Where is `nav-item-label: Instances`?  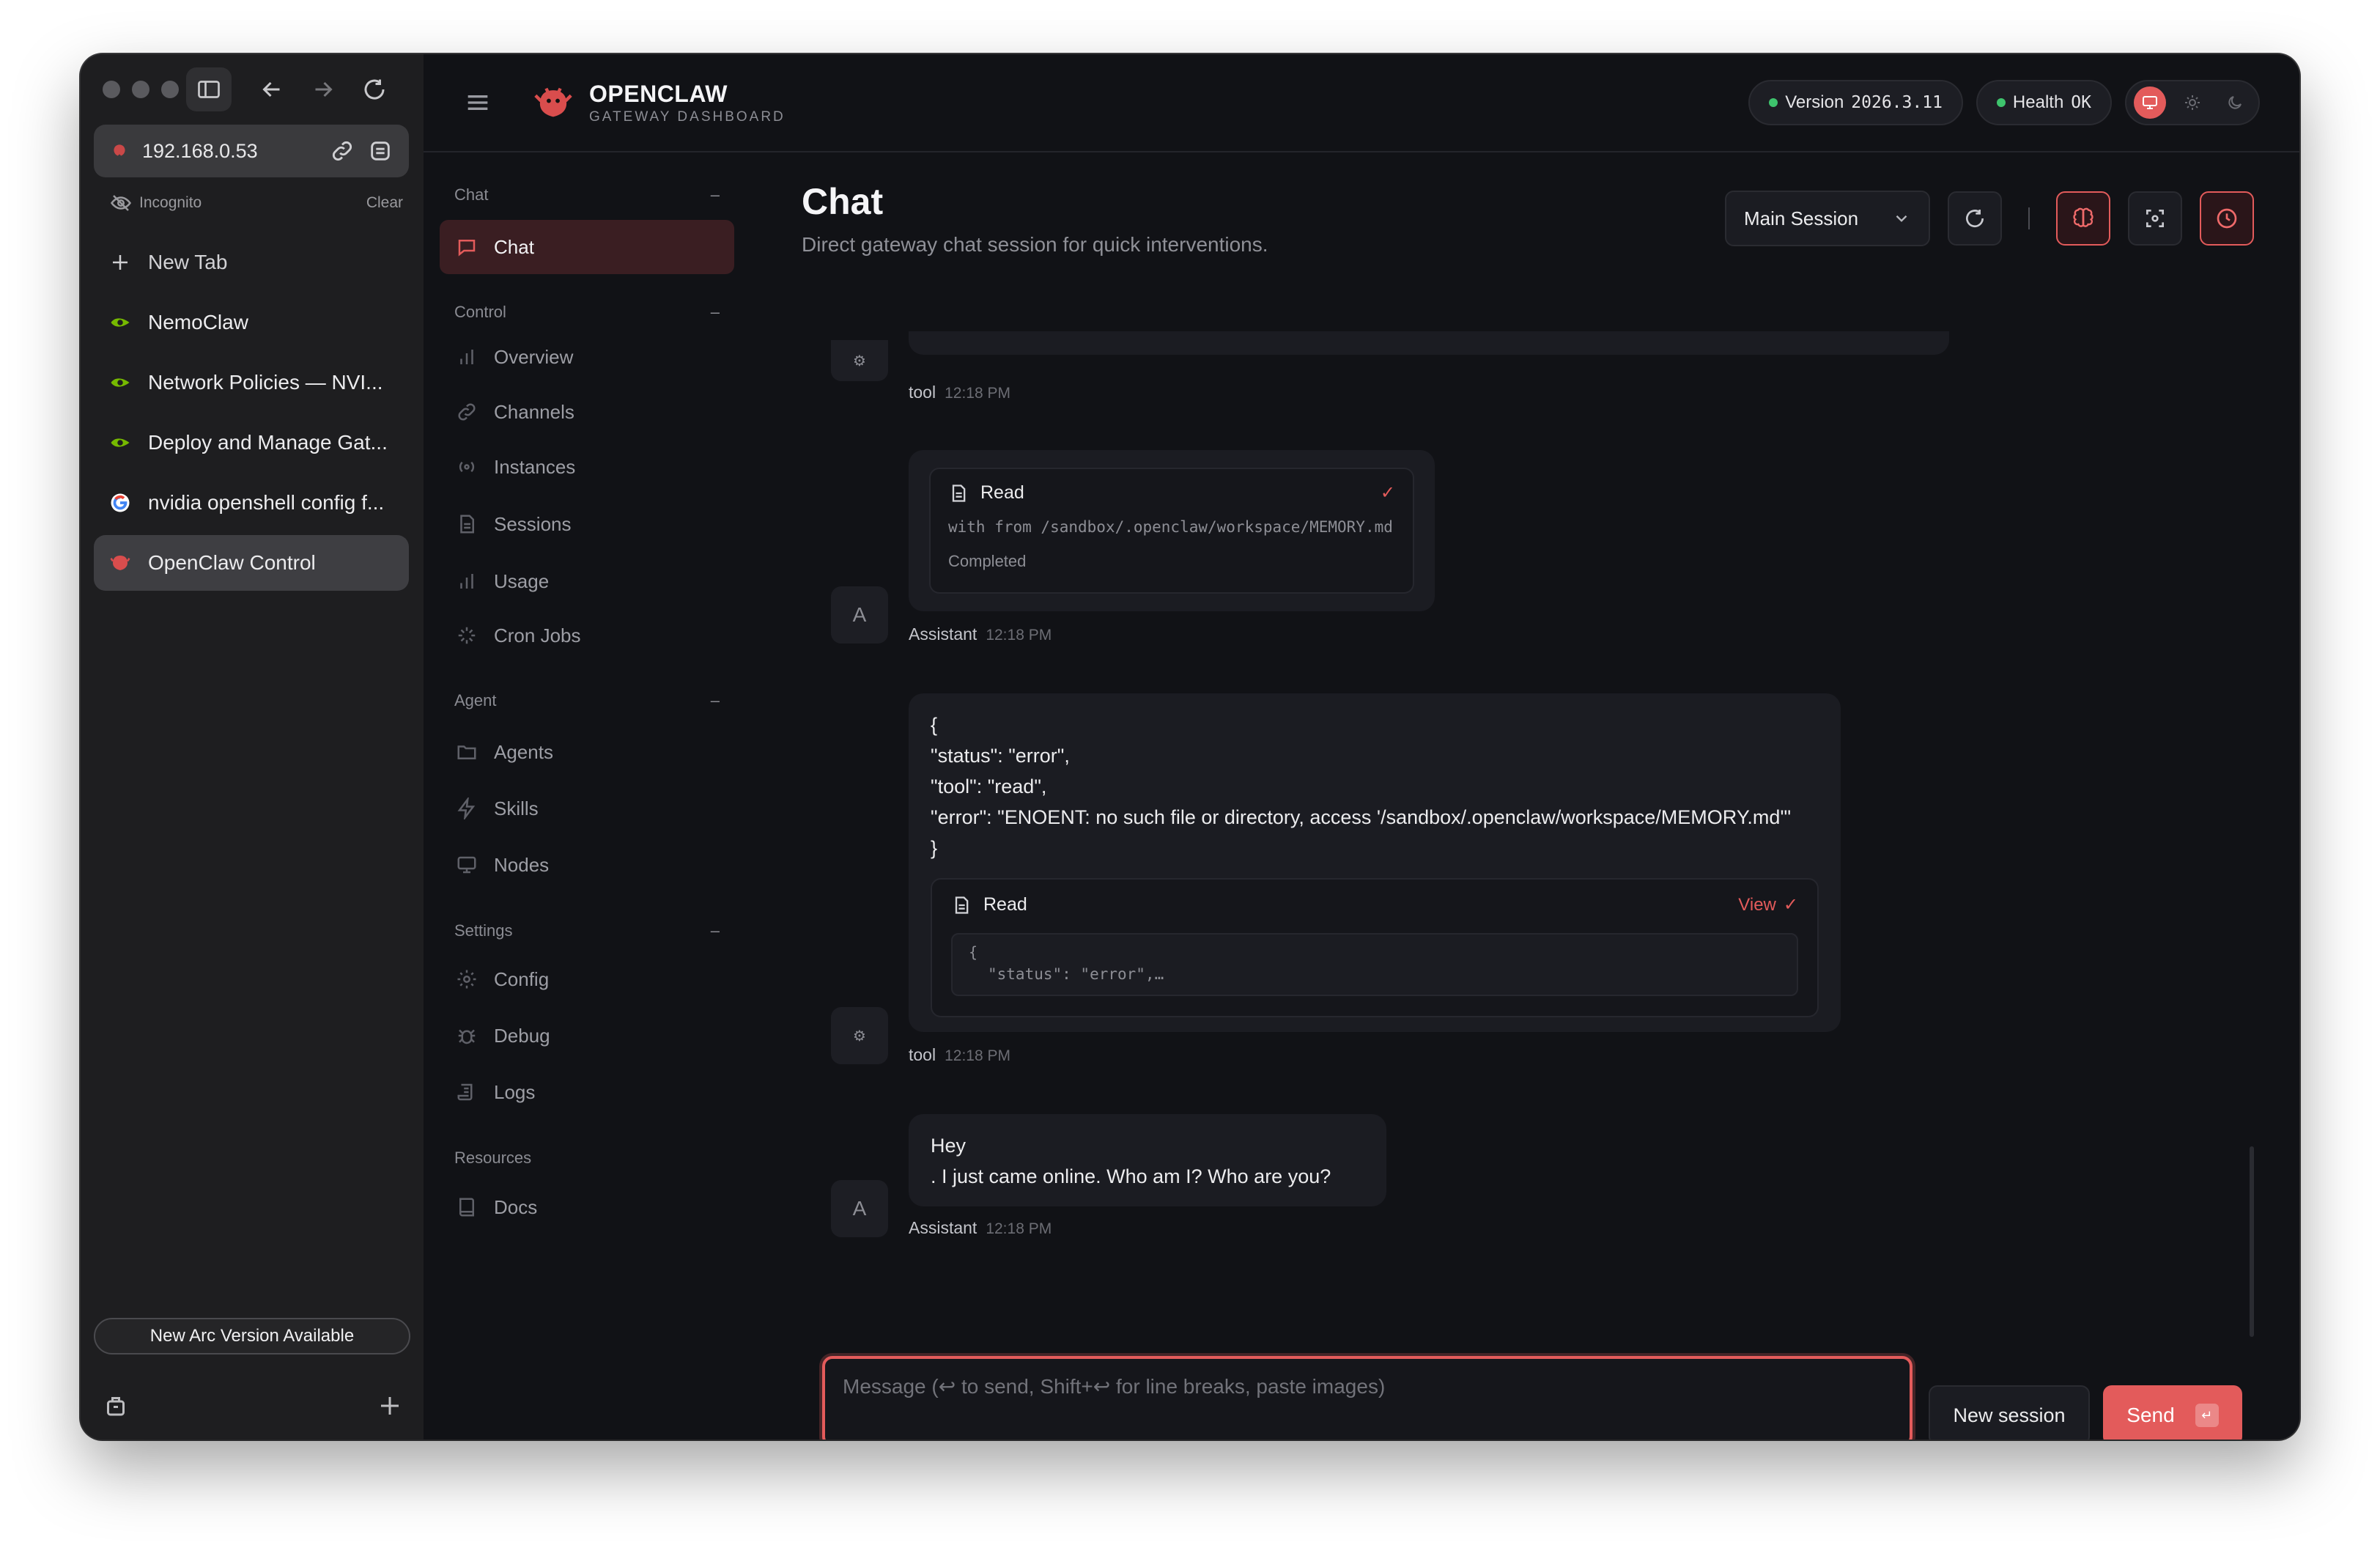 nav-item-label: Instances is located at coordinates (535, 466).